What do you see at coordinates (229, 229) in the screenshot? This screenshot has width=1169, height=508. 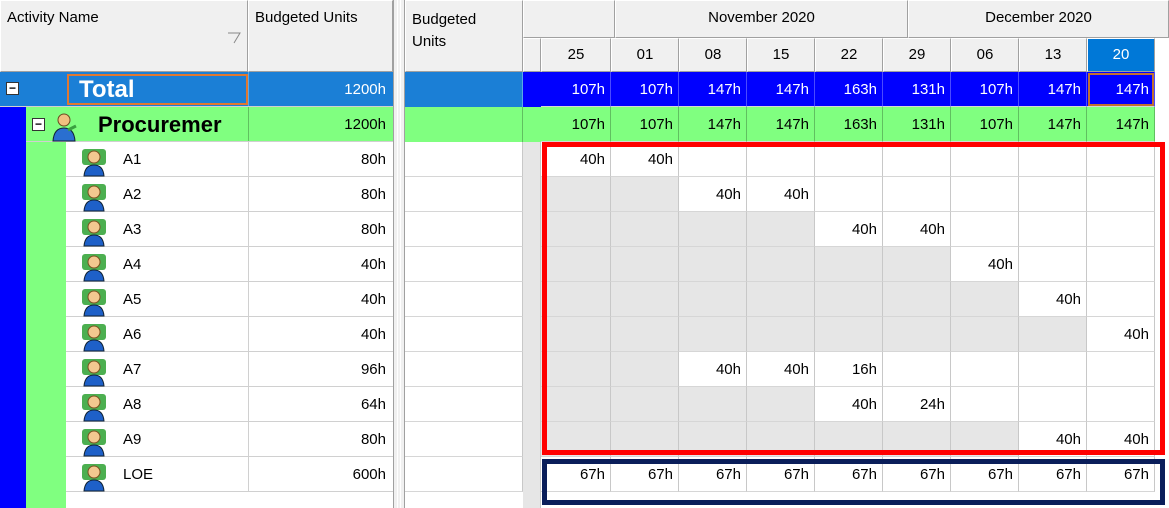 I see `activity-row: A3 80h` at bounding box center [229, 229].